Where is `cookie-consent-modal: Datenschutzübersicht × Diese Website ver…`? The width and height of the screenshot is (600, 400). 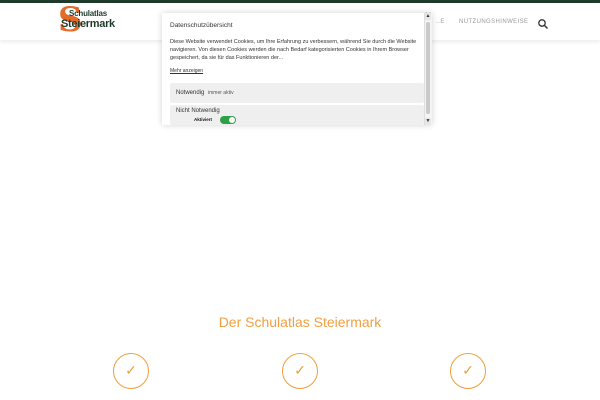
cookie-consent-modal: Datenschutzübersicht × Diese Website ver… is located at coordinates (297, 68).